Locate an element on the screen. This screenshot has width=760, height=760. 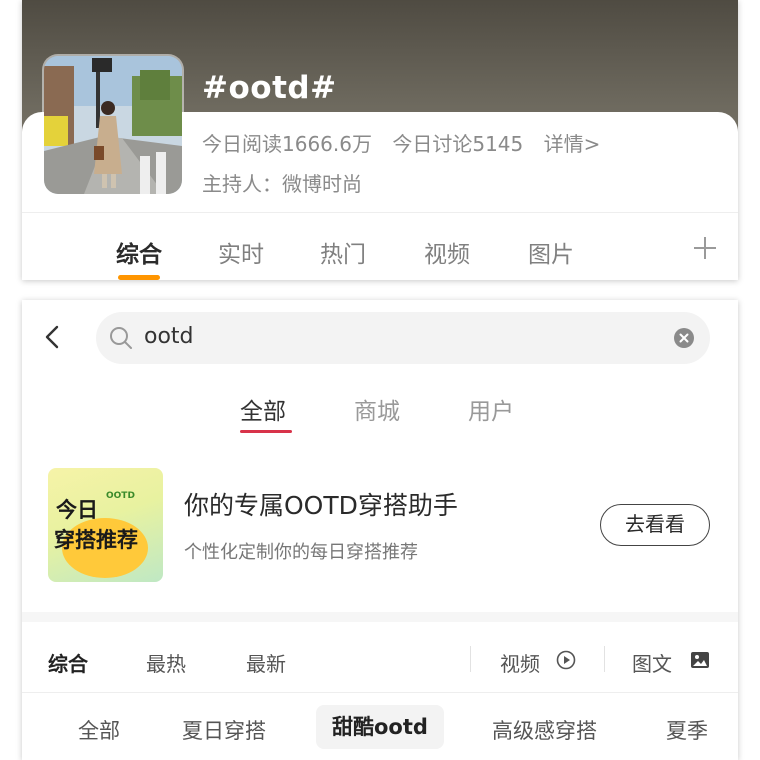
sort-newest: 最新 is located at coordinates (266, 662).